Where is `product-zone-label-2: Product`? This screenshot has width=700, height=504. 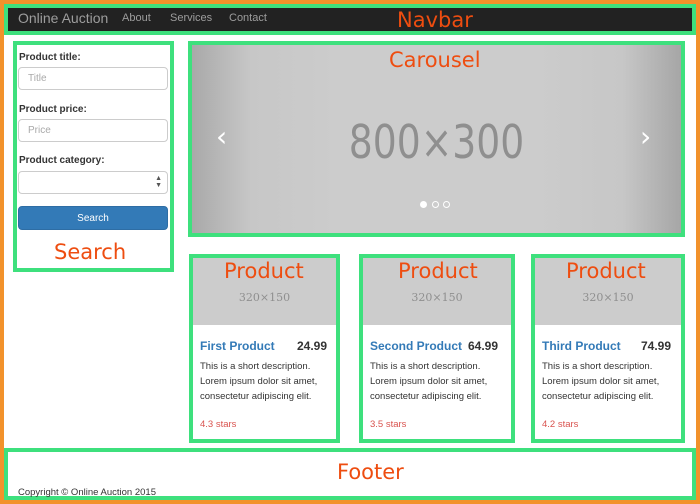
product-zone-label-2: Product is located at coordinates (438, 271).